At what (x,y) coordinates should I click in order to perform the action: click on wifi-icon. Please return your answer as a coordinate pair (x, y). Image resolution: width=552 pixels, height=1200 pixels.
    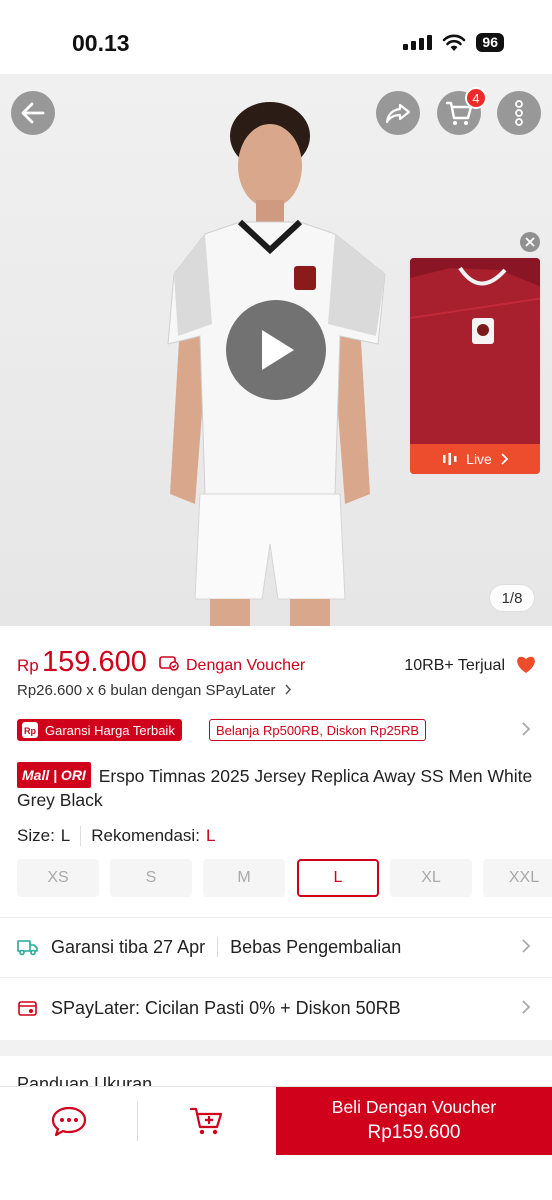
    Looking at the image, I should click on (454, 42).